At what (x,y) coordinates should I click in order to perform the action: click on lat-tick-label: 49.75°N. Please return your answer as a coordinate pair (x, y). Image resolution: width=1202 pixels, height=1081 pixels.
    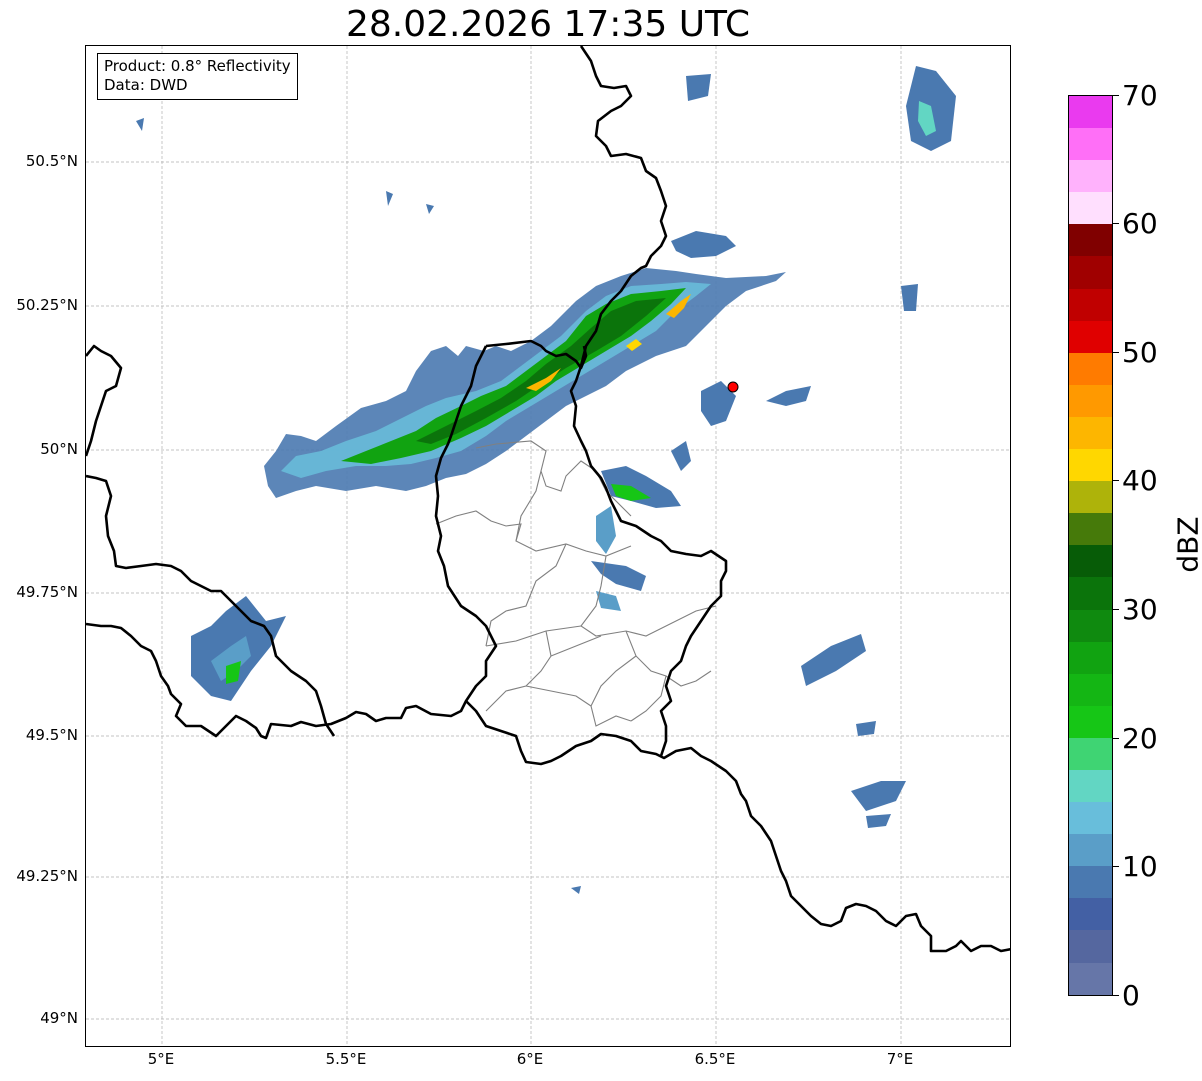
    Looking at the image, I should click on (47, 592).